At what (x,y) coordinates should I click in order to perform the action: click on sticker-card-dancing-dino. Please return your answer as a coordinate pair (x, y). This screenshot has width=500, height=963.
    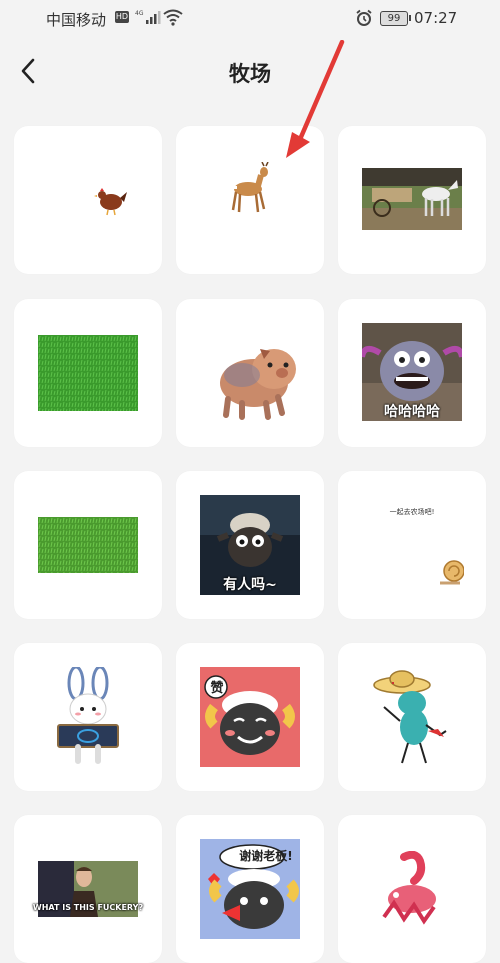
    Looking at the image, I should click on (412, 717).